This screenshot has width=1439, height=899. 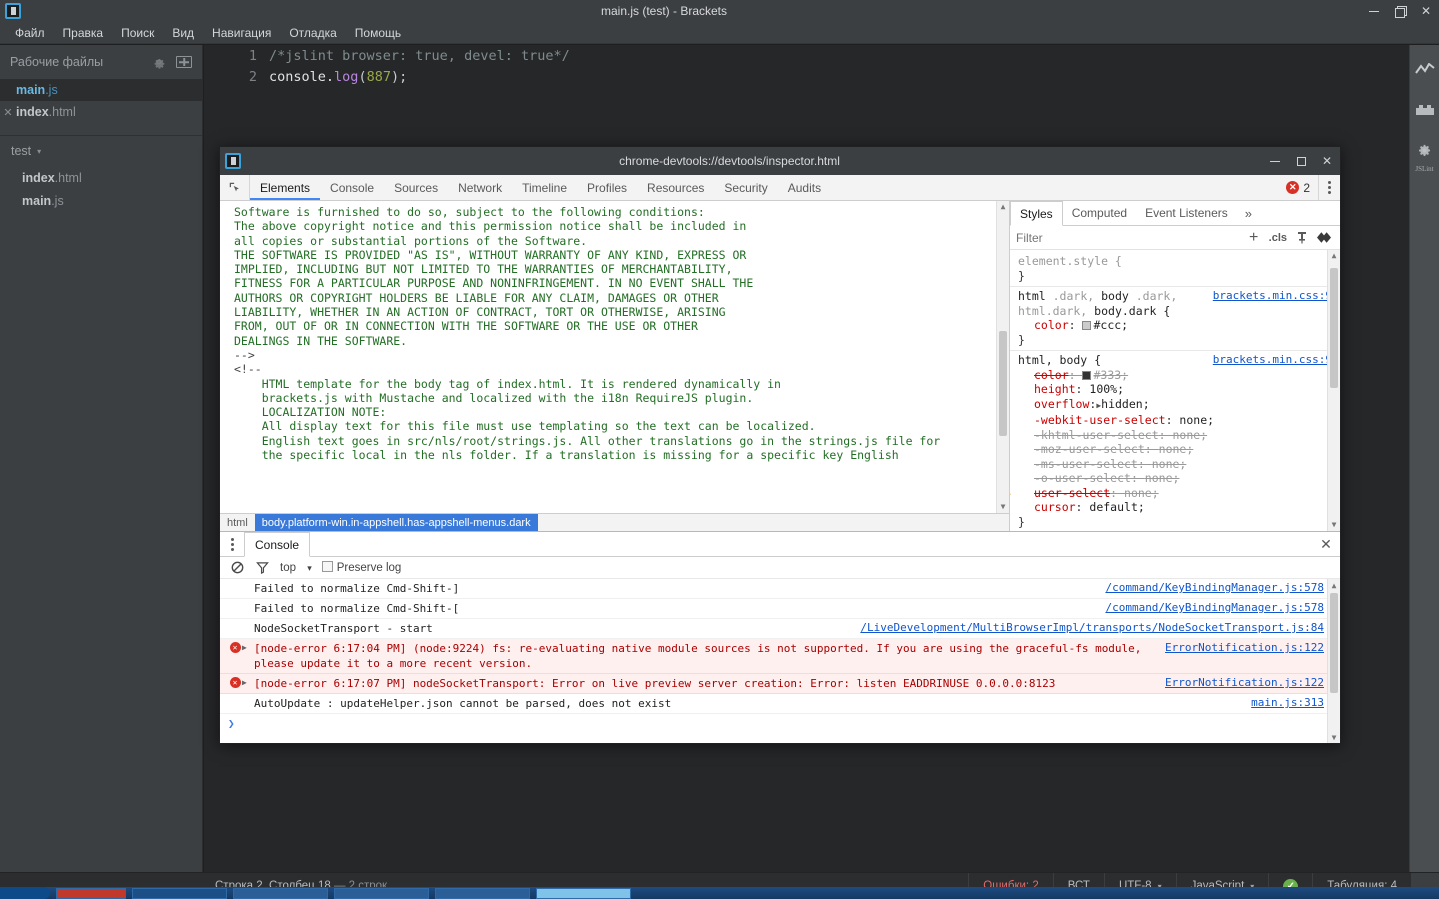 What do you see at coordinates (1099, 213) in the screenshot?
I see `tab-computed: Computed` at bounding box center [1099, 213].